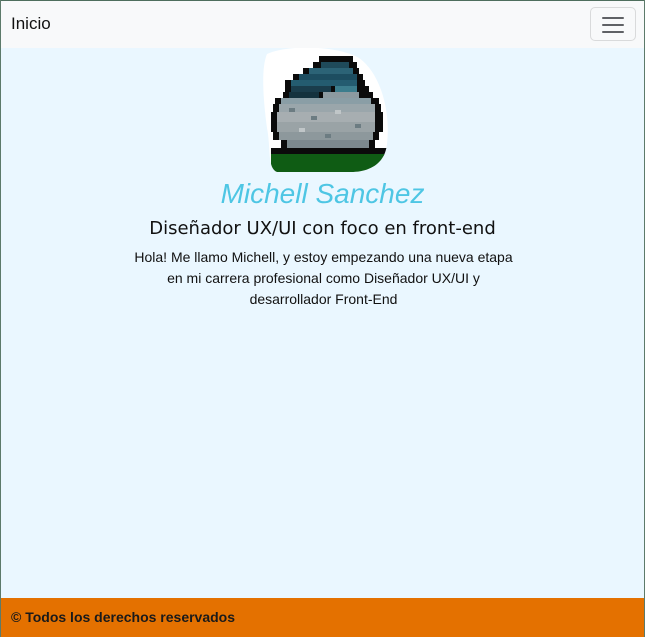  I want to click on footer-copyright: © Todos los derechos reservados, so click(123, 617).